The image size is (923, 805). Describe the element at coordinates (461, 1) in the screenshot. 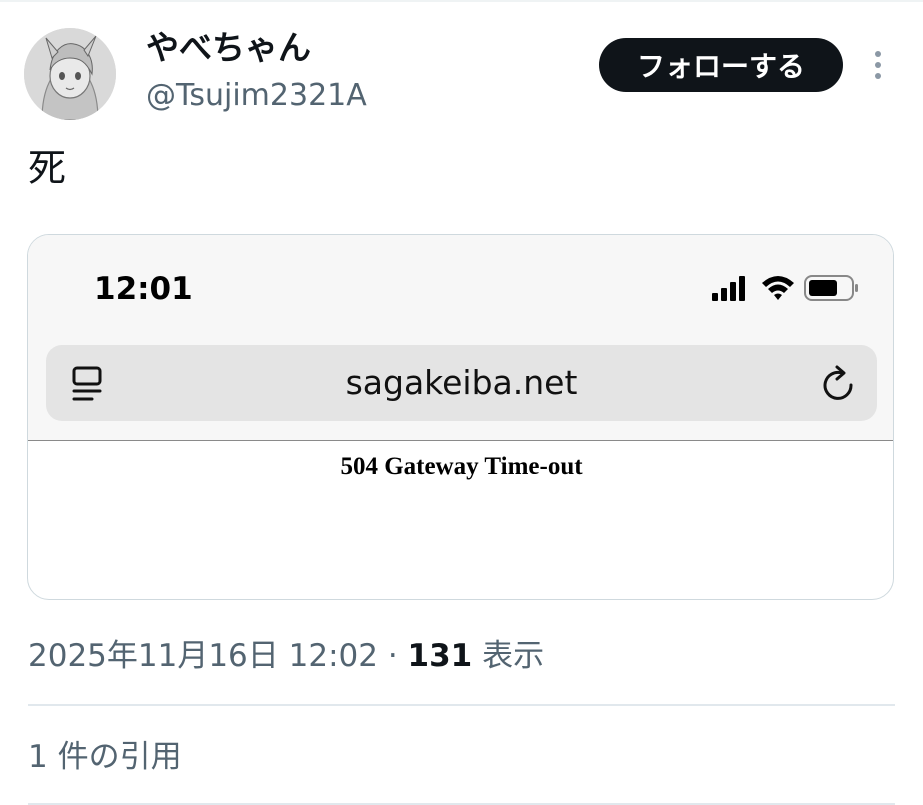

I see `top-divider` at that location.